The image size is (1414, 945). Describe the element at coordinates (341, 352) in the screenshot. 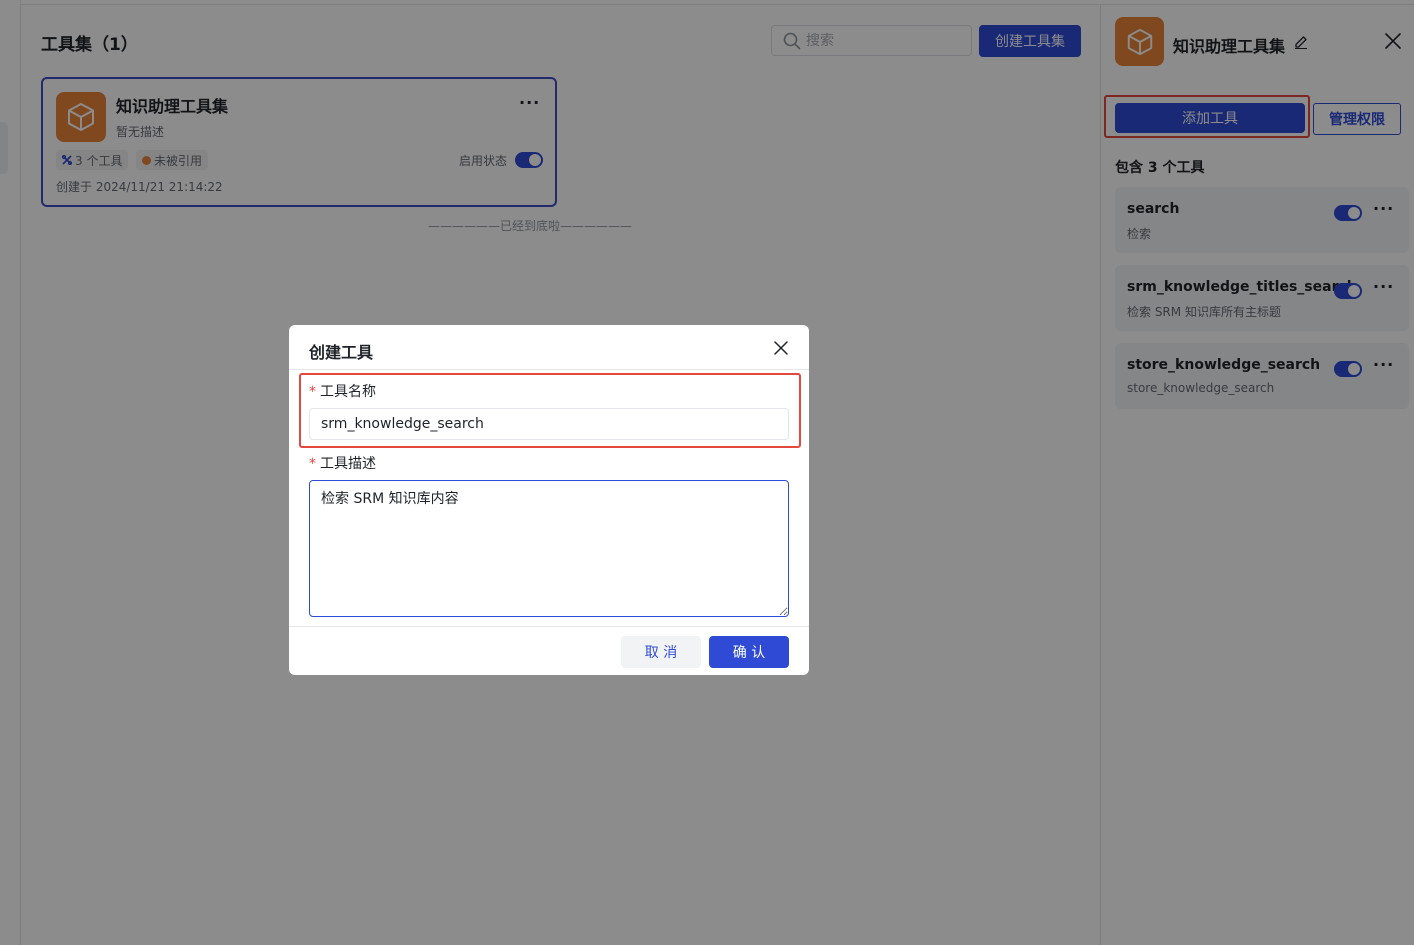

I see `modal-title: 创建工具` at that location.